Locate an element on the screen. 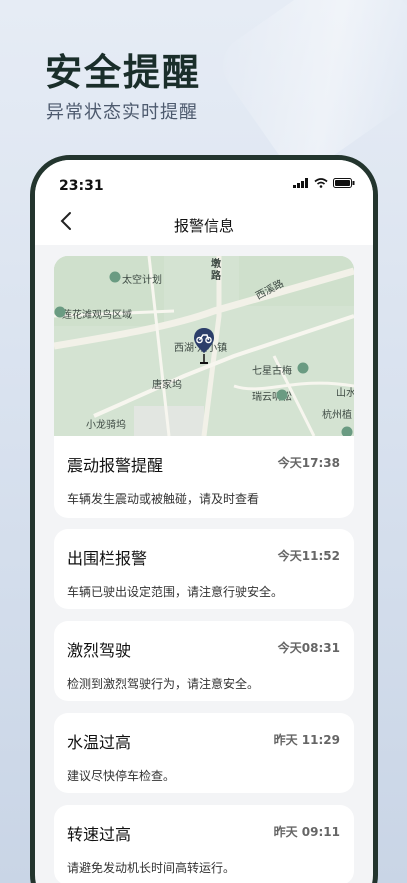  alert-card: 水温过高 昨天 11:29 建议尽快停车检查。 is located at coordinates (204, 753).